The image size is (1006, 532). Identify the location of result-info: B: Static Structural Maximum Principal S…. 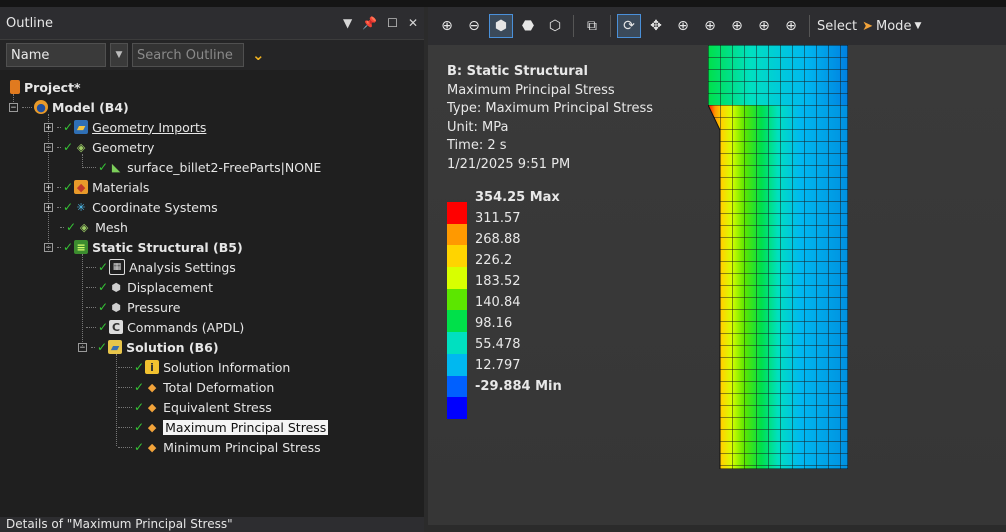
(550, 118).